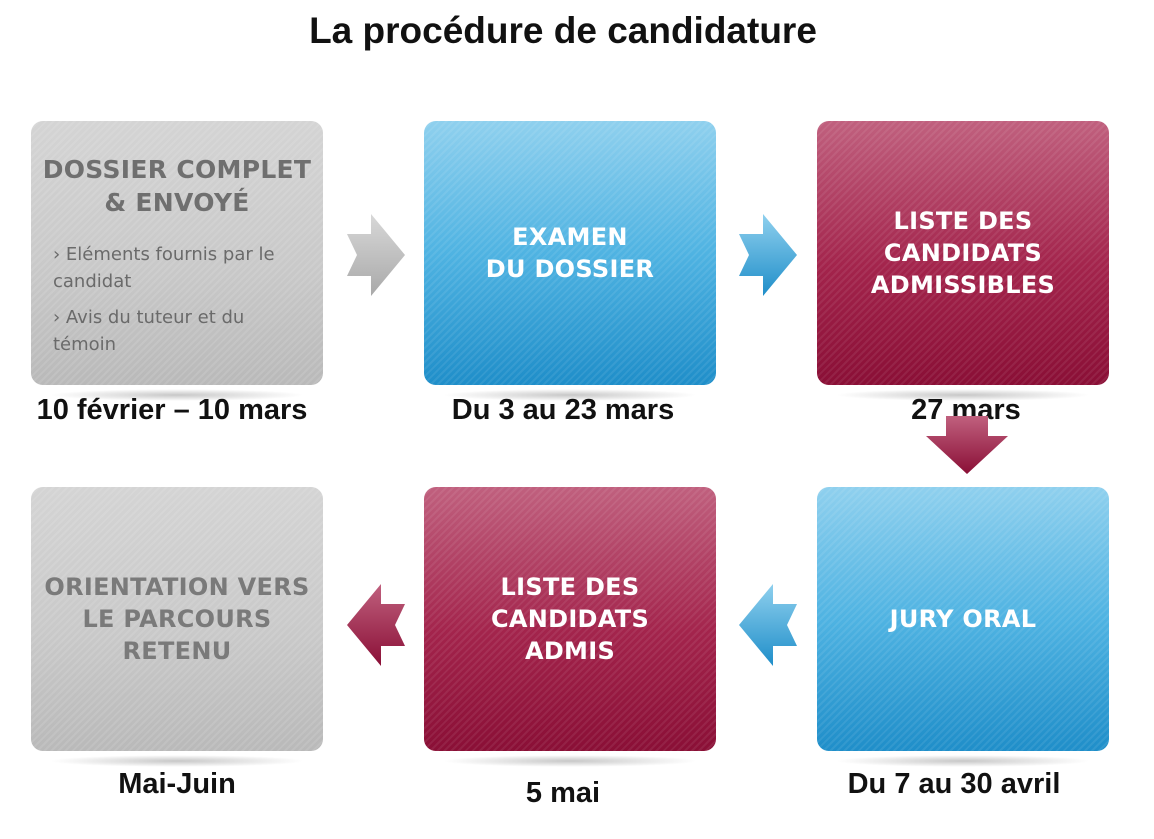 This screenshot has height=839, width=1154. I want to click on step-title-line: ORIENTATION VERS, so click(177, 587).